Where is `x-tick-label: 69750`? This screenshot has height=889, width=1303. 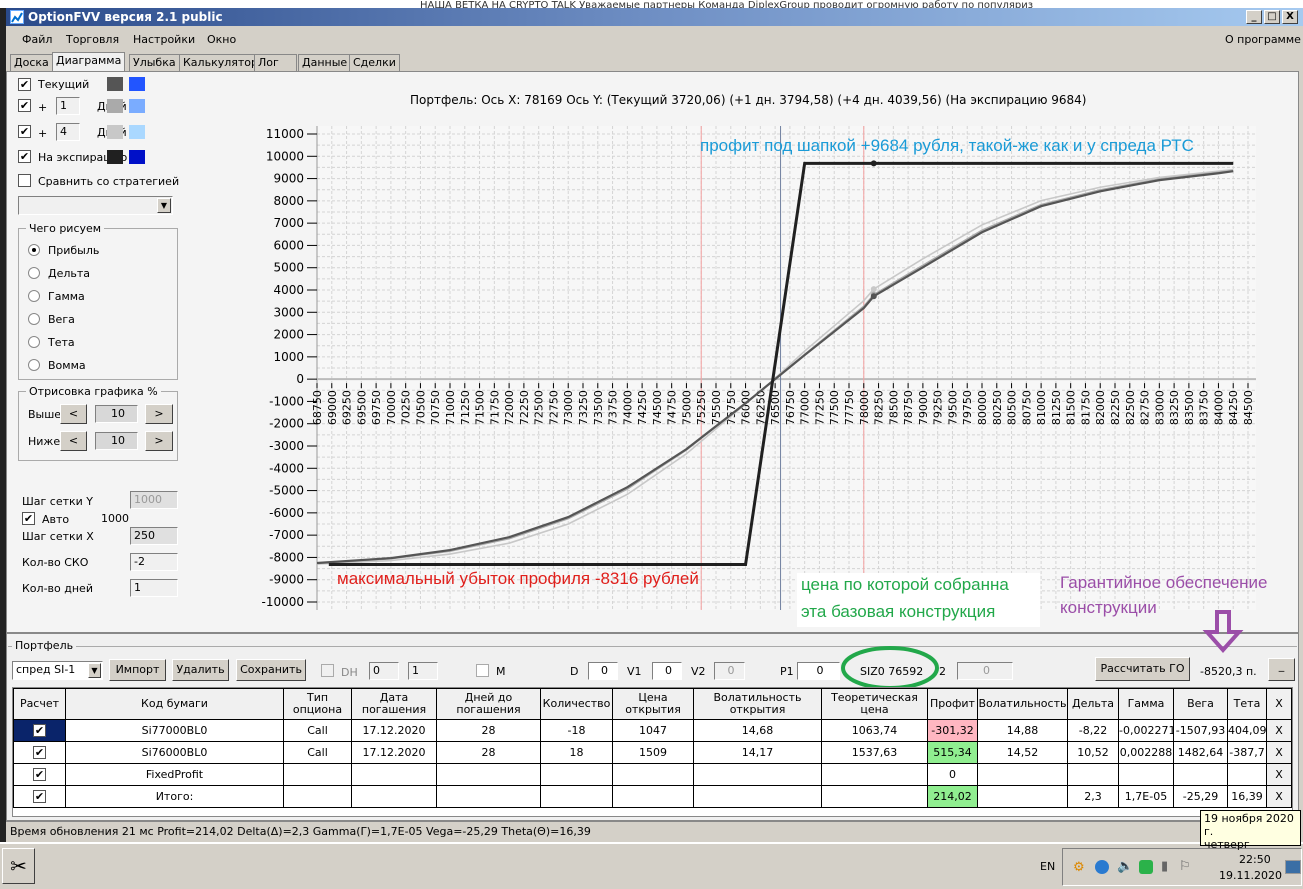
x-tick-label: 69750 is located at coordinates (376, 407).